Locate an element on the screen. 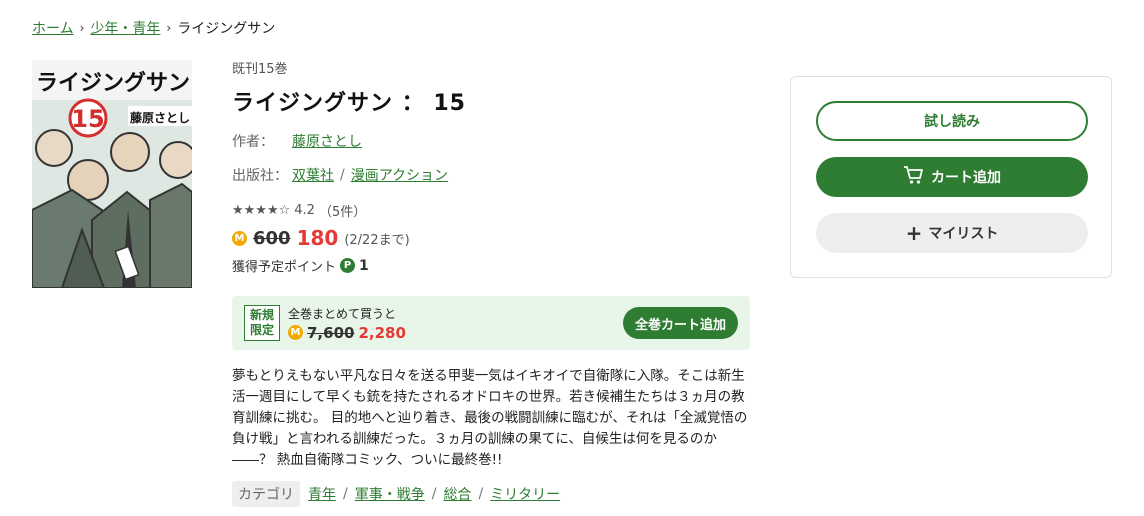 The width and height of the screenshot is (1144, 516). add-to-cart-button: カート追加 is located at coordinates (952, 177).